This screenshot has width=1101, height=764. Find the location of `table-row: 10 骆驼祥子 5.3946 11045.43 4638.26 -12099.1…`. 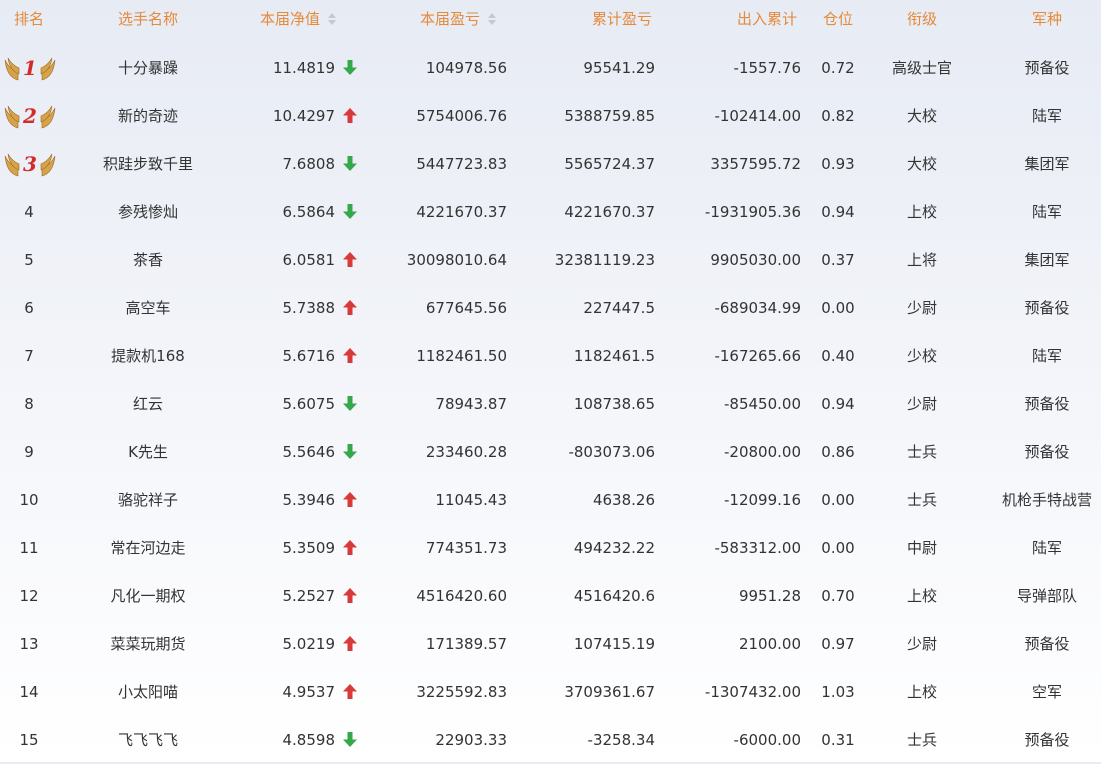

table-row: 10 骆驼祥子 5.3946 11045.43 4638.26 -12099.1… is located at coordinates (550, 500).